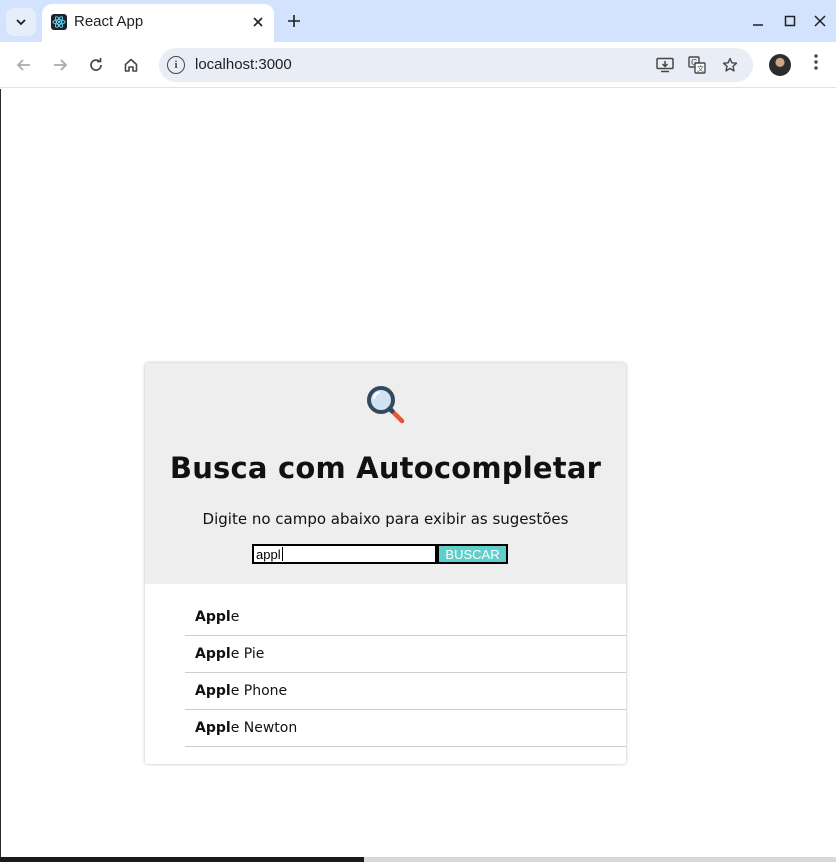  I want to click on suggestion-list: Appl e Appl e Pie Appl e Phone Appl e Newton, so click(405, 673).